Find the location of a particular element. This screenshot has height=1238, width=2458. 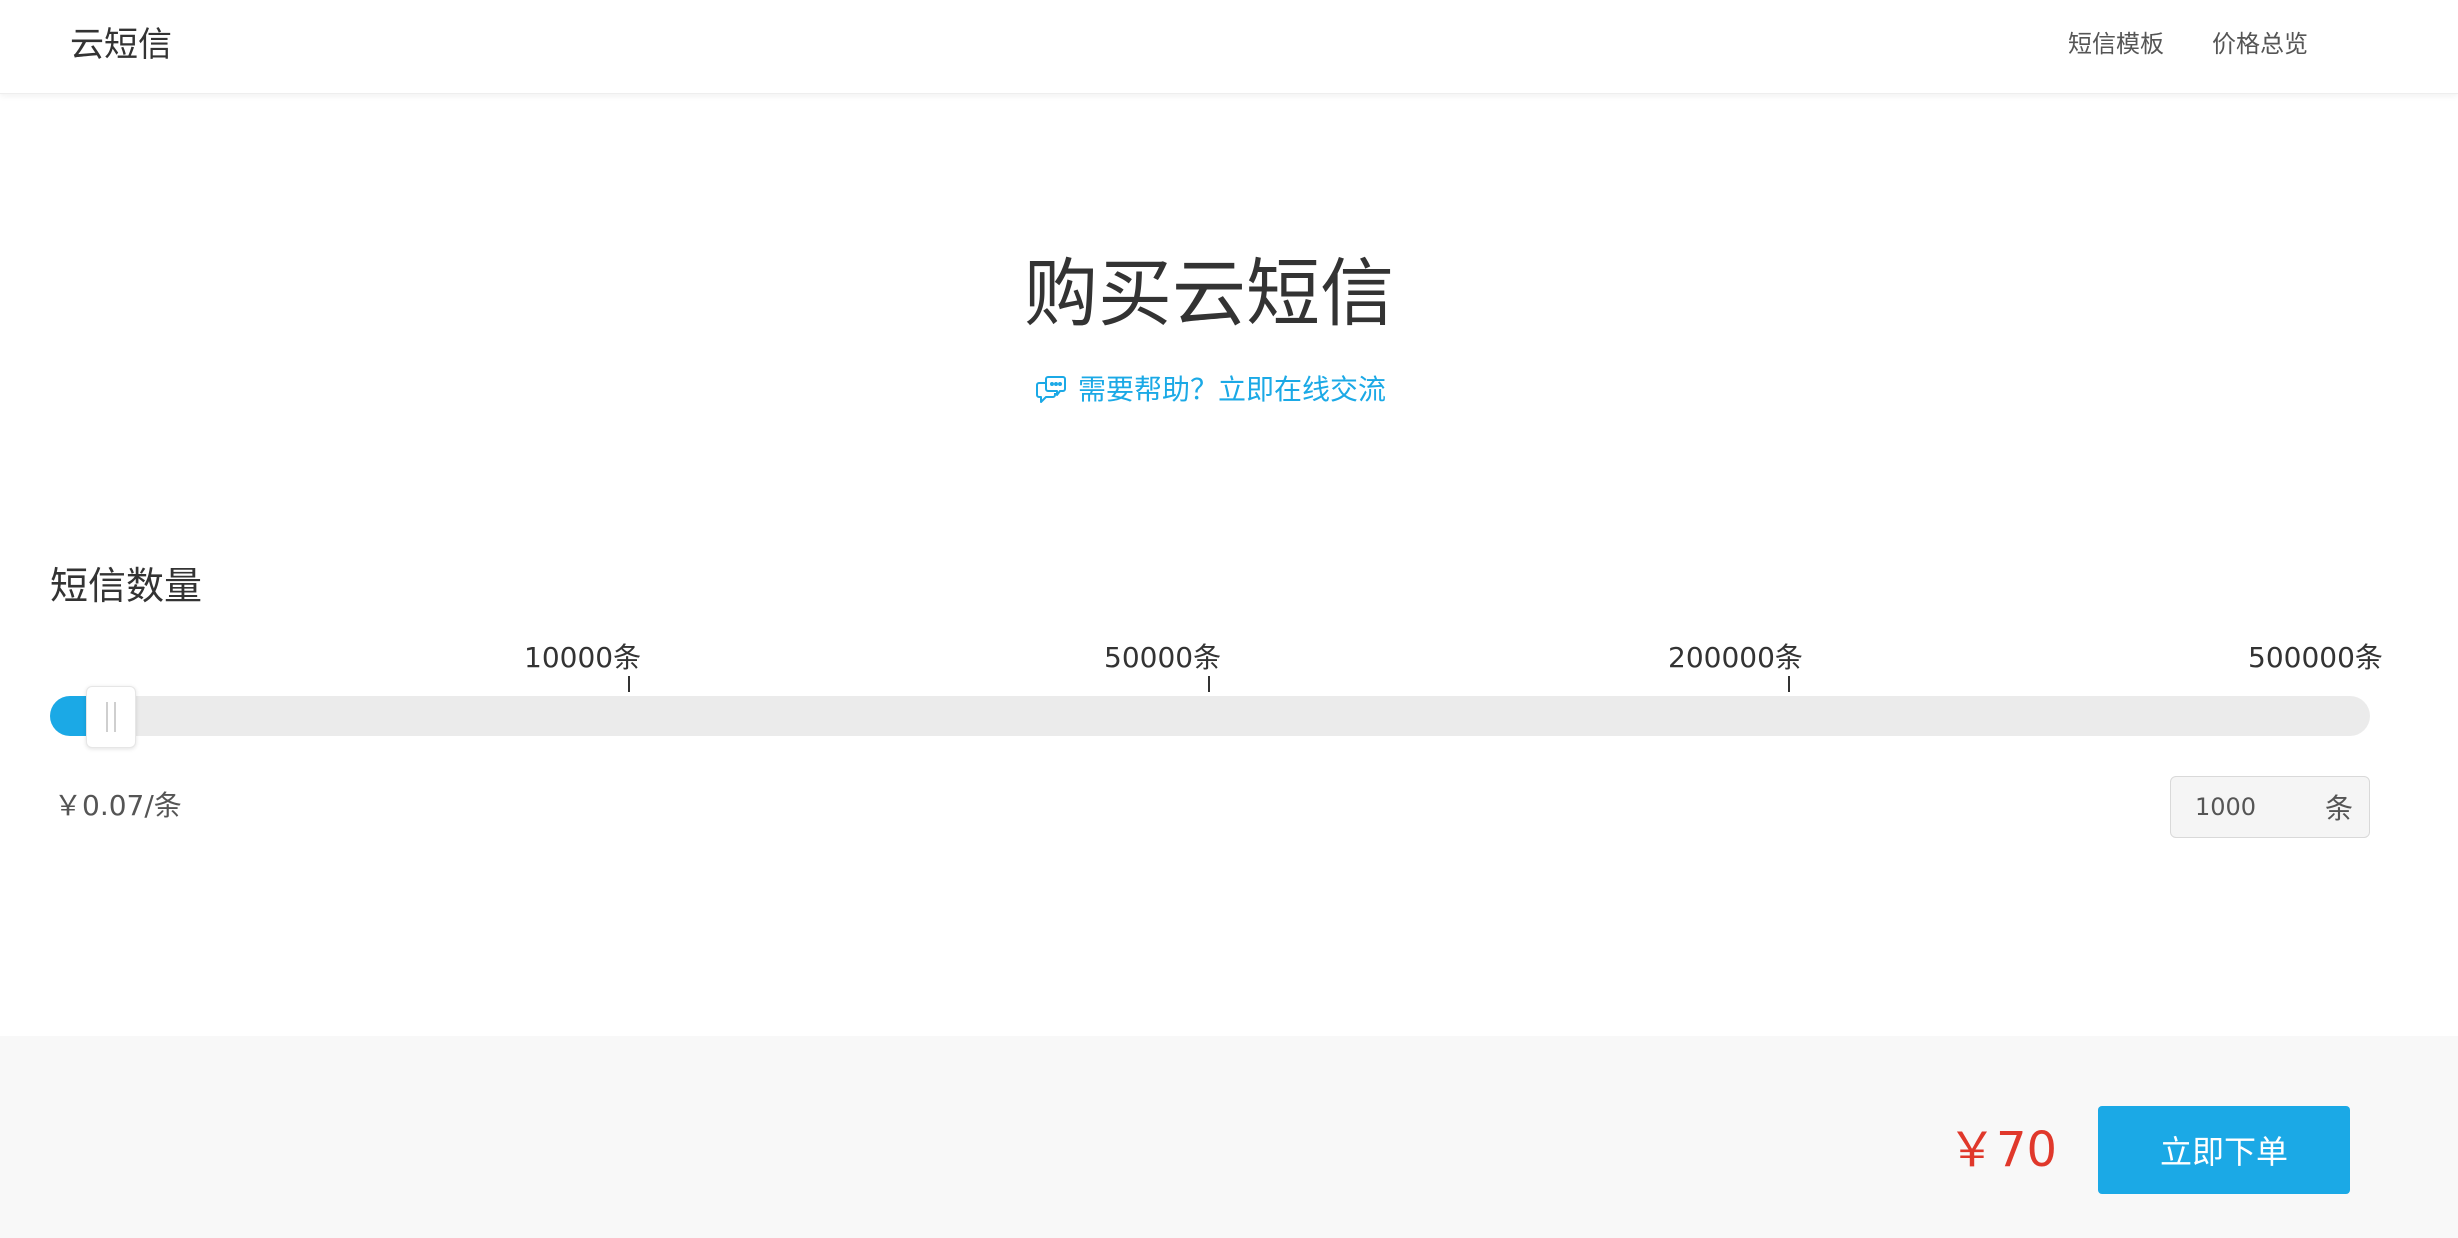

sms-quantity-label: 短信数量 is located at coordinates (126, 586).